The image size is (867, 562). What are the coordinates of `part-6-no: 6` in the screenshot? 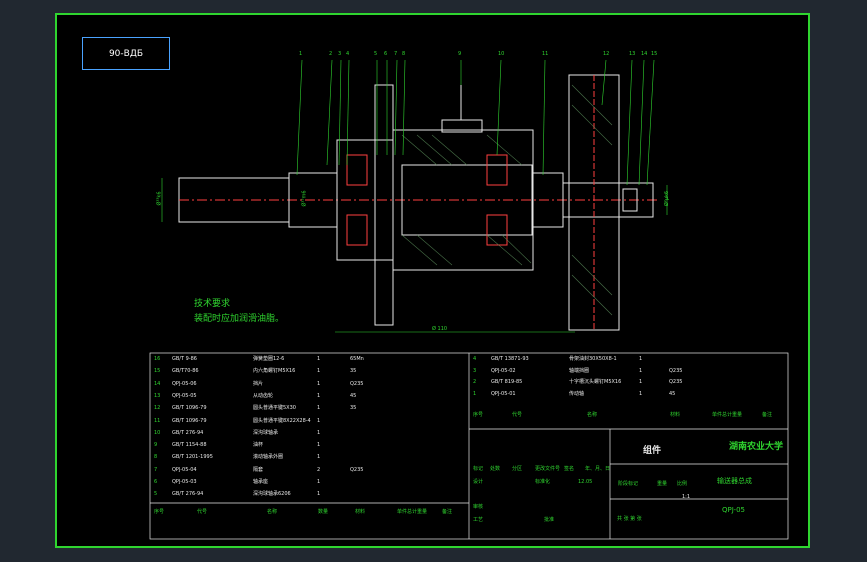 It's located at (156, 482).